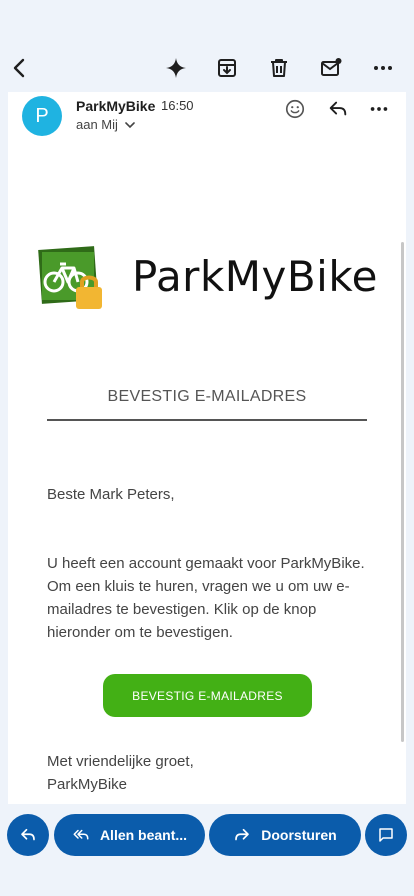  What do you see at coordinates (120, 761) in the screenshot?
I see `signoff-line: Met vriendelijke groet,` at bounding box center [120, 761].